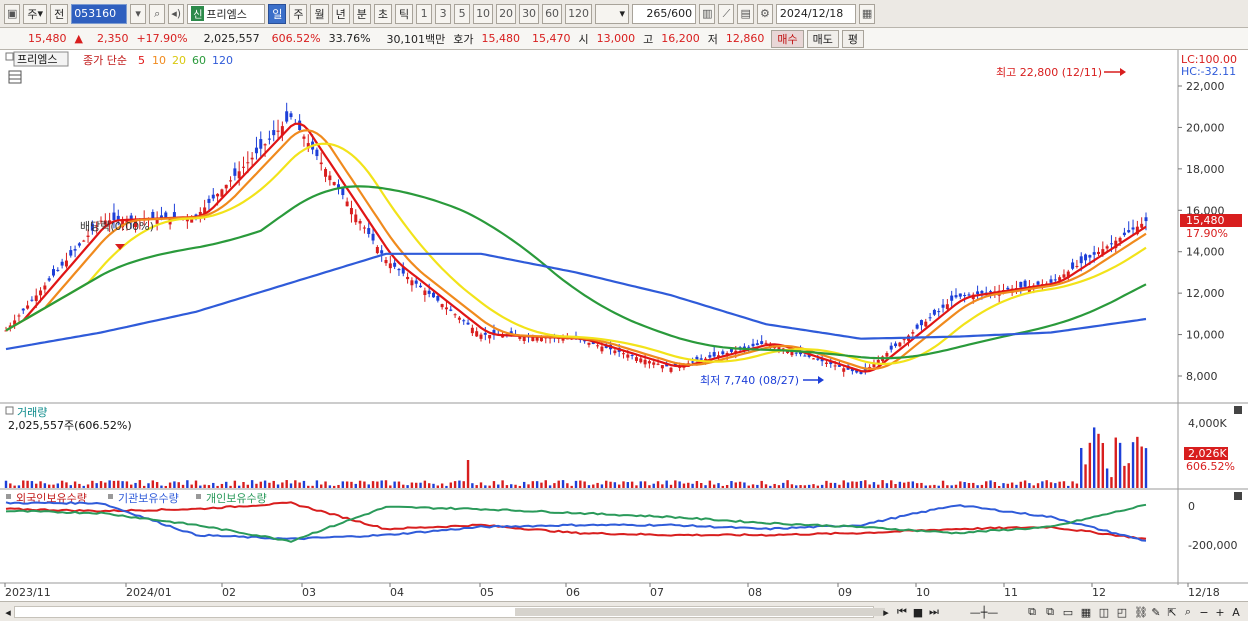  Describe the element at coordinates (853, 38) in the screenshot. I see `eval-button: 평` at that location.